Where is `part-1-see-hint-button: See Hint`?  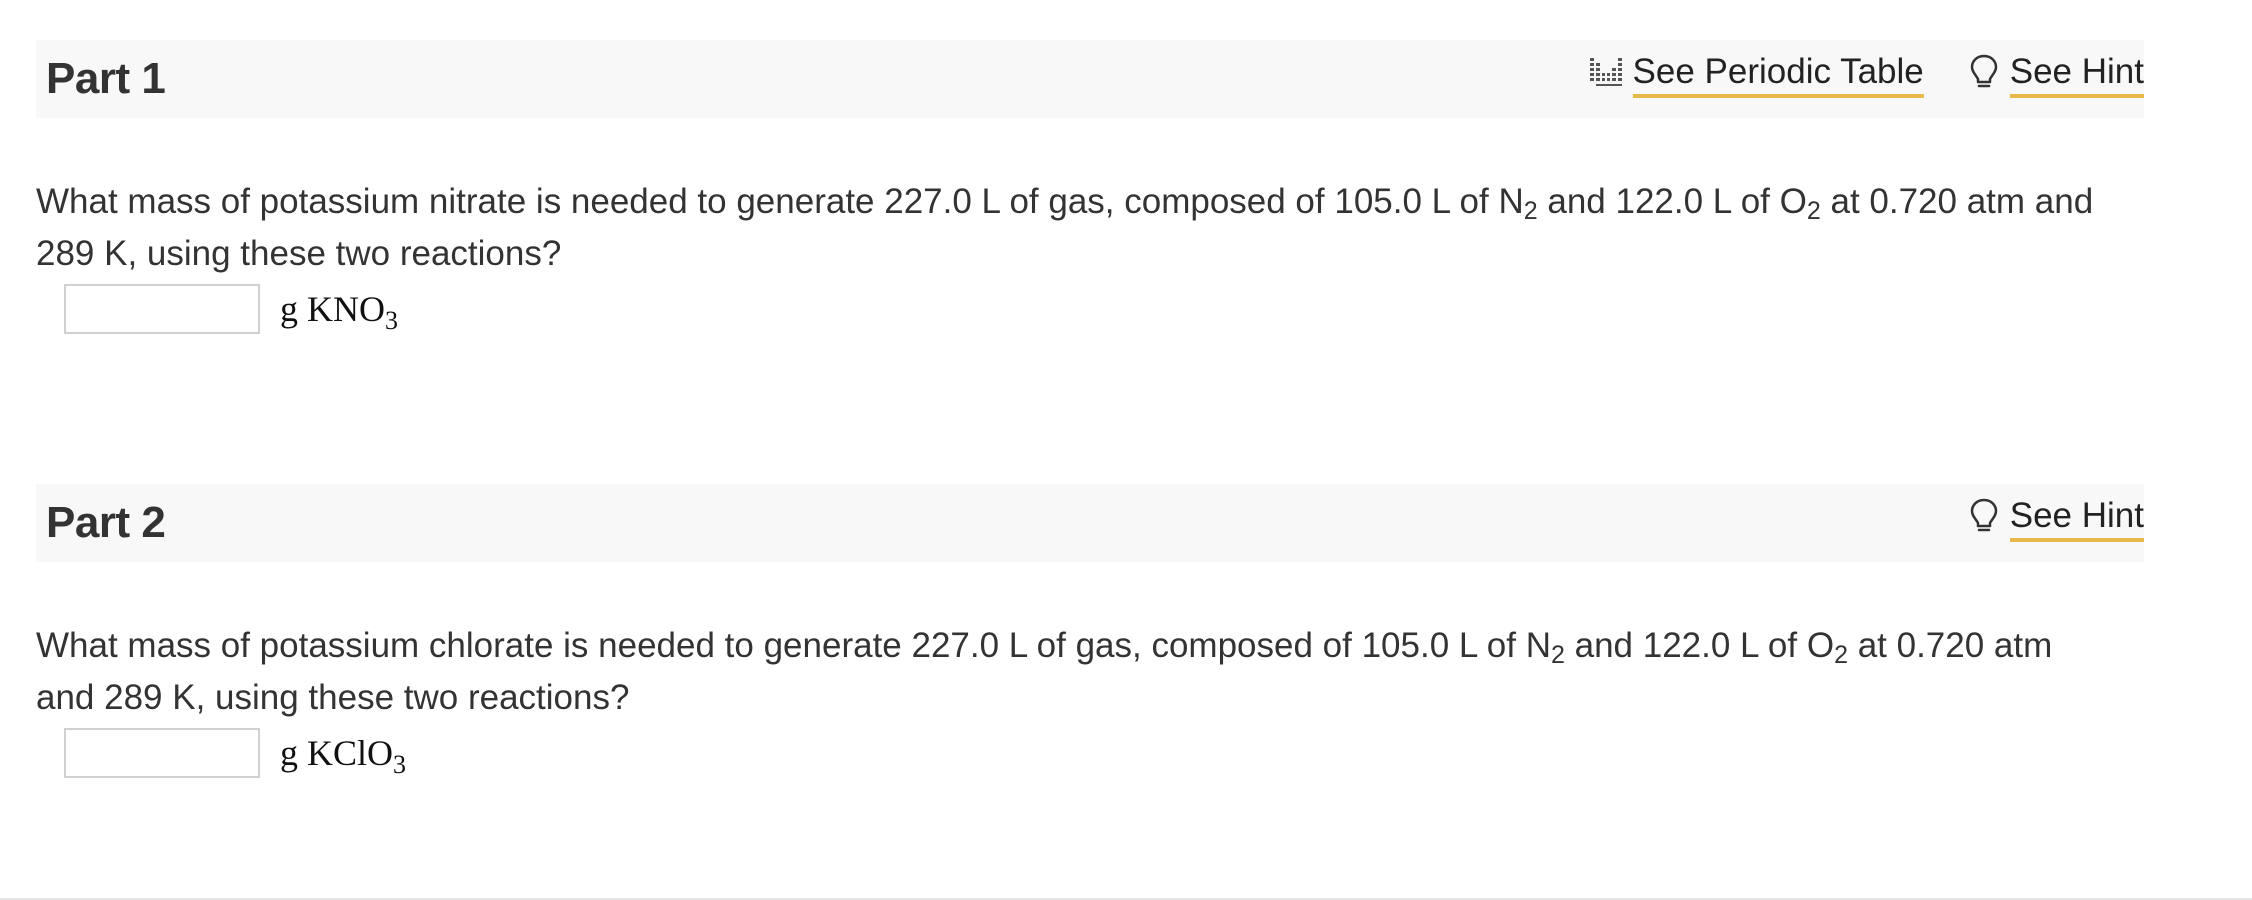 part-1-see-hint-button: See Hint is located at coordinates (2054, 74).